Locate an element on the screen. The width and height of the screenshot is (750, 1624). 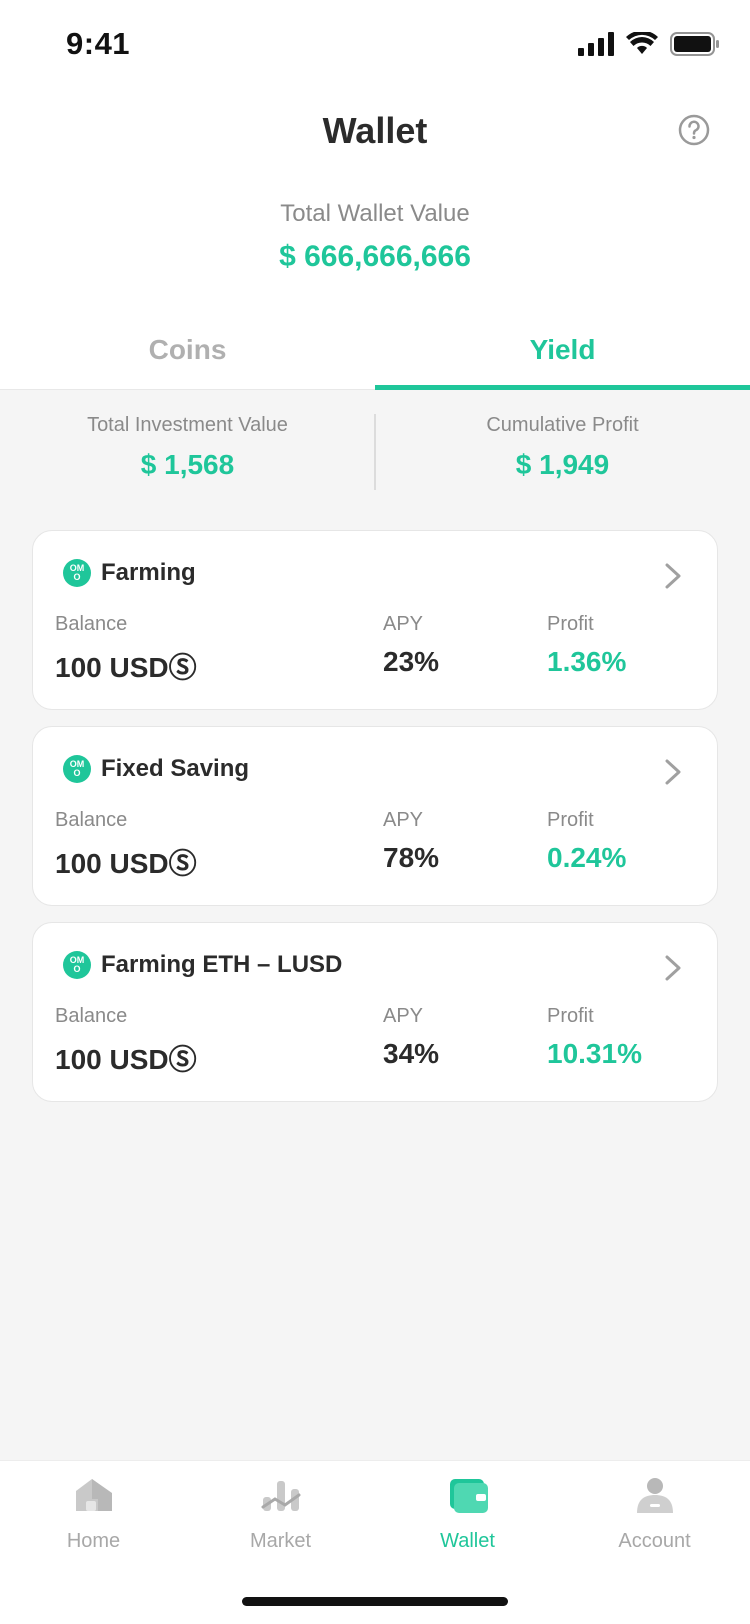
apy-value: 34% is located at coordinates (411, 1053).